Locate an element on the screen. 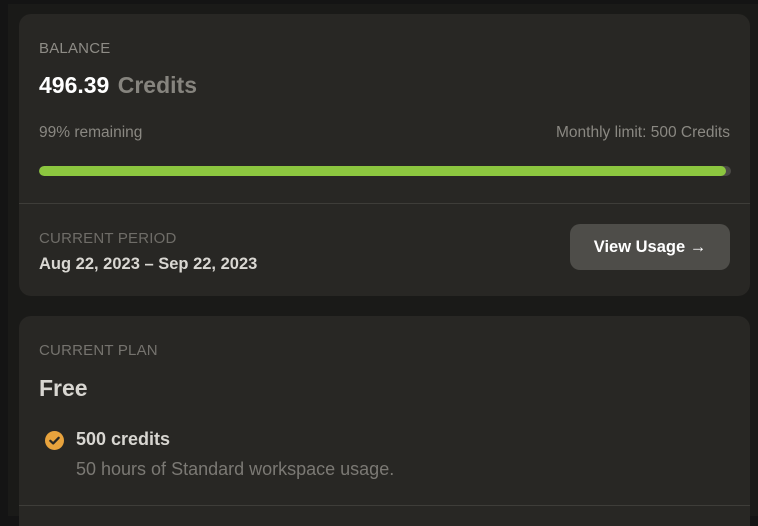 This screenshot has width=758, height=526. plan-name: Free is located at coordinates (63, 388).